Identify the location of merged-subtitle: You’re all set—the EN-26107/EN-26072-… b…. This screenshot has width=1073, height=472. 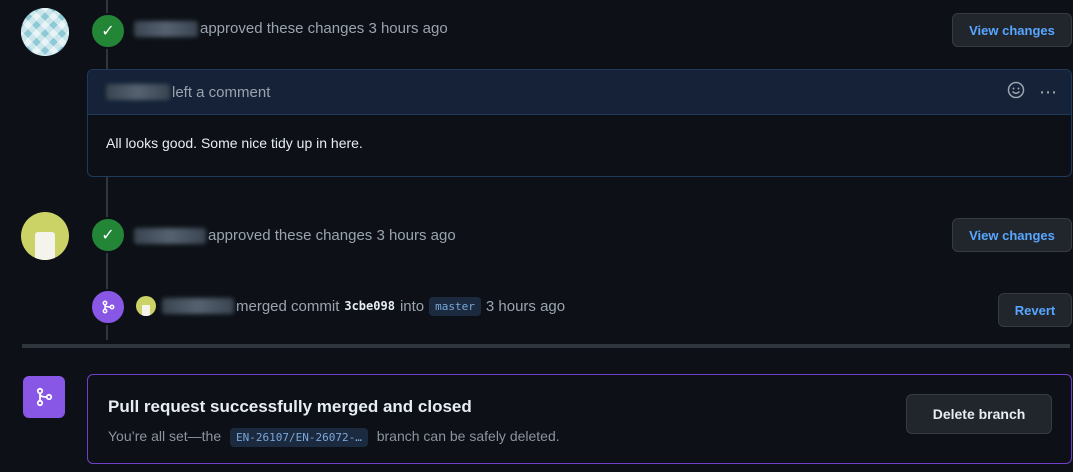
(334, 437).